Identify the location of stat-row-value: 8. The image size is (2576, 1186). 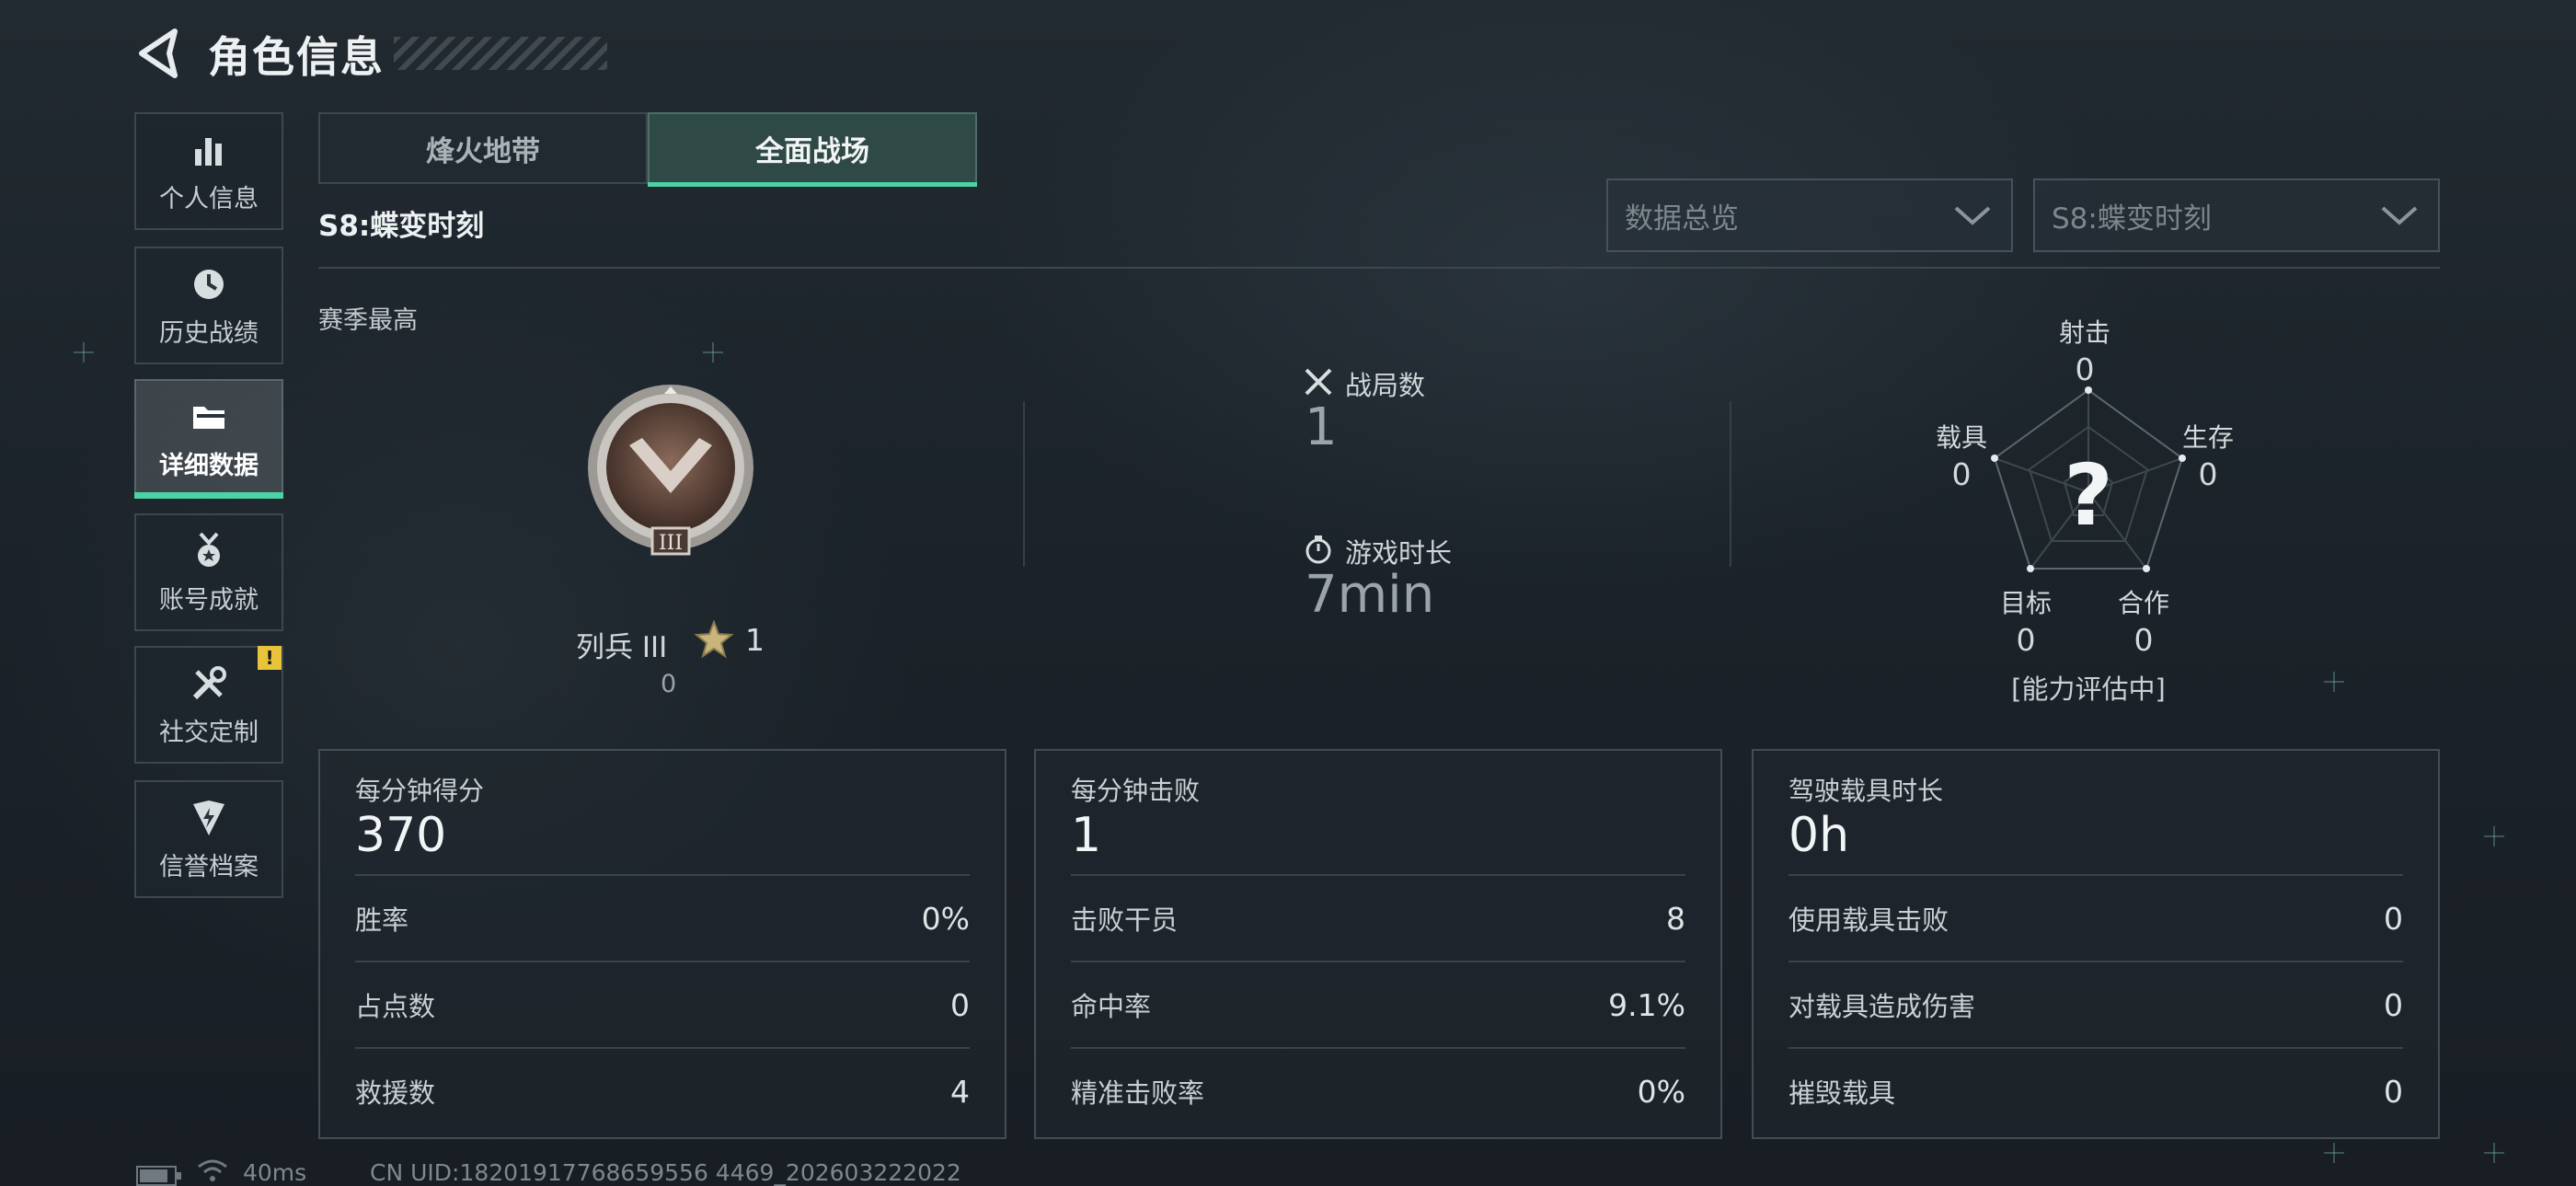
(1675, 918).